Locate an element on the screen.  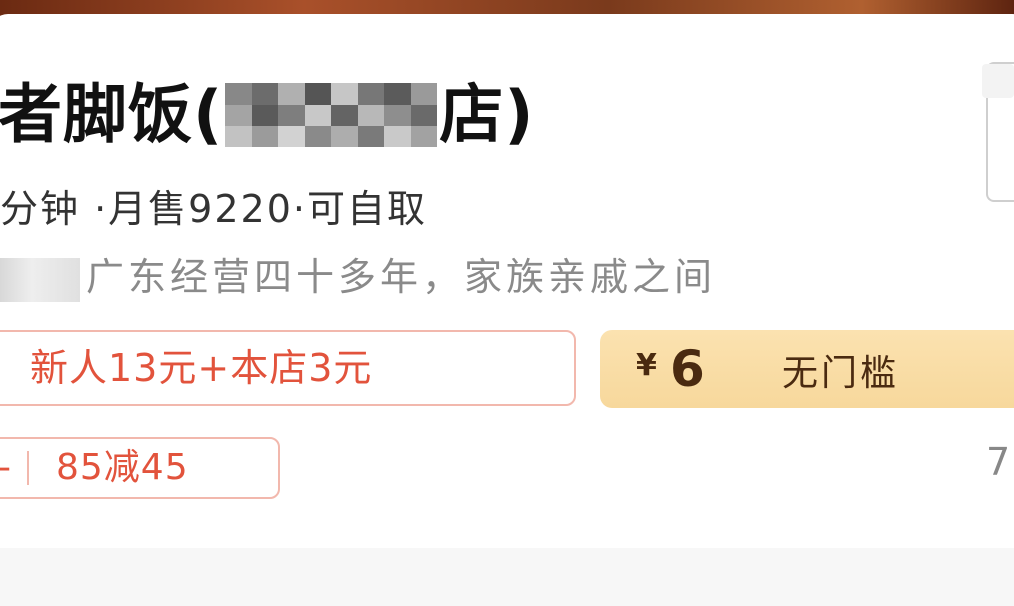
store-description-text: 广东经营四十多年，家族亲戚之间 is located at coordinates (401, 277).